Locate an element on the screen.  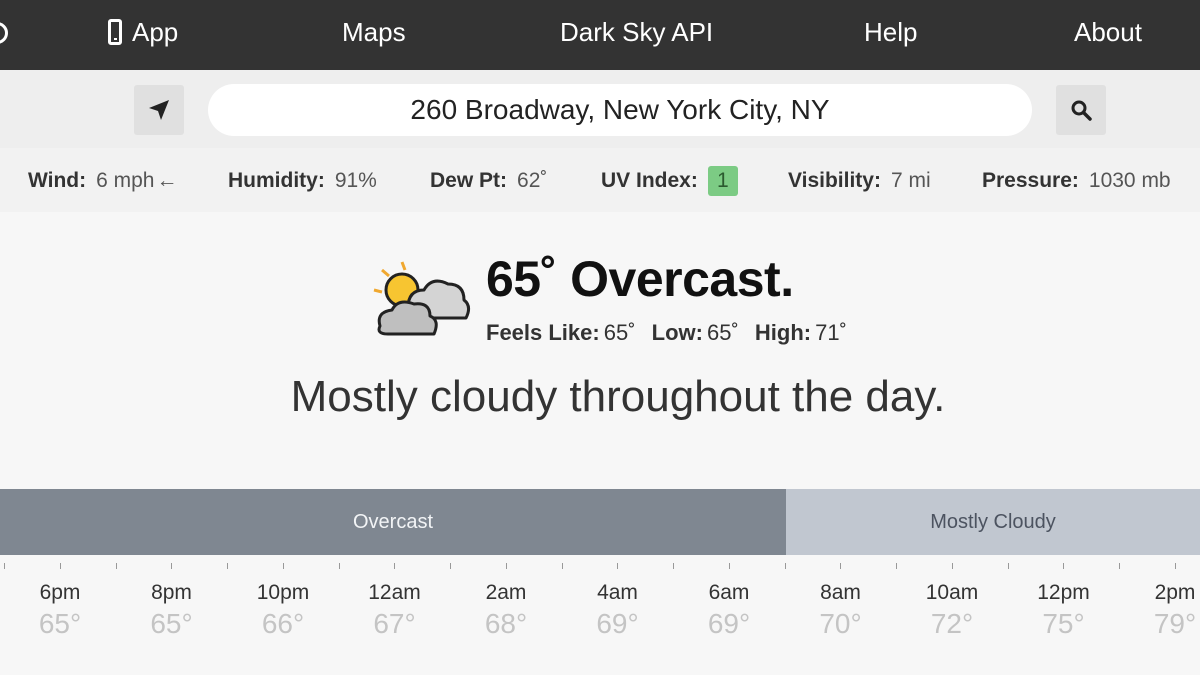
nav-maps-link: Maps is located at coordinates (374, 32).